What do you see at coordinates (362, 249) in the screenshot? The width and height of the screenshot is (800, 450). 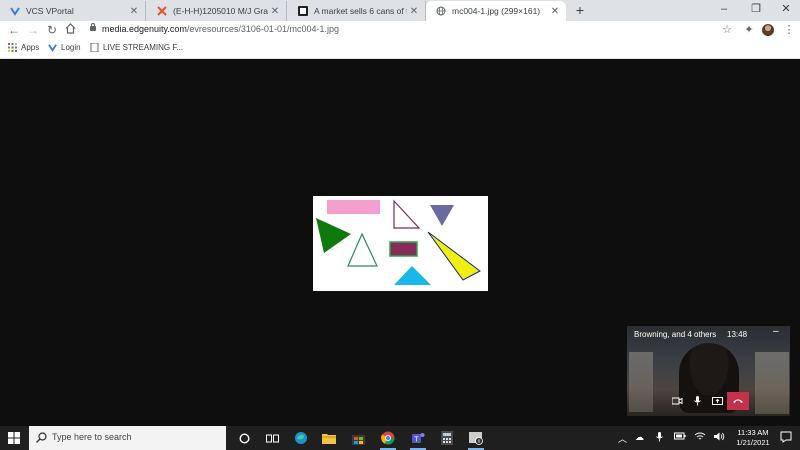 I see `outlined-green-triangle` at bounding box center [362, 249].